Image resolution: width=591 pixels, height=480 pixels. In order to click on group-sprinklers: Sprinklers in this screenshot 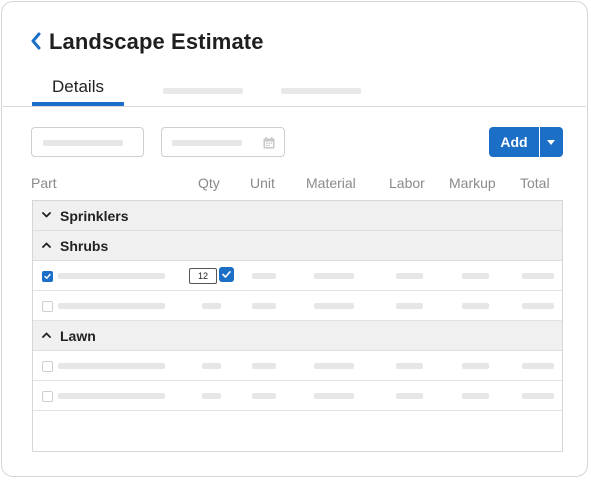, I will do `click(297, 216)`.